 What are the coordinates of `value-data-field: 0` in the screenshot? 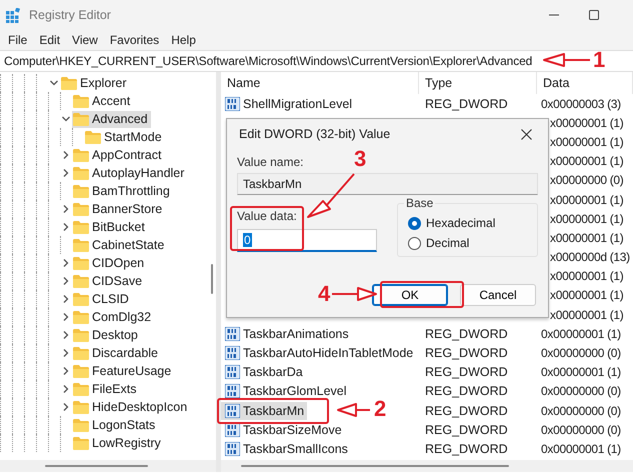 It's located at (307, 240).